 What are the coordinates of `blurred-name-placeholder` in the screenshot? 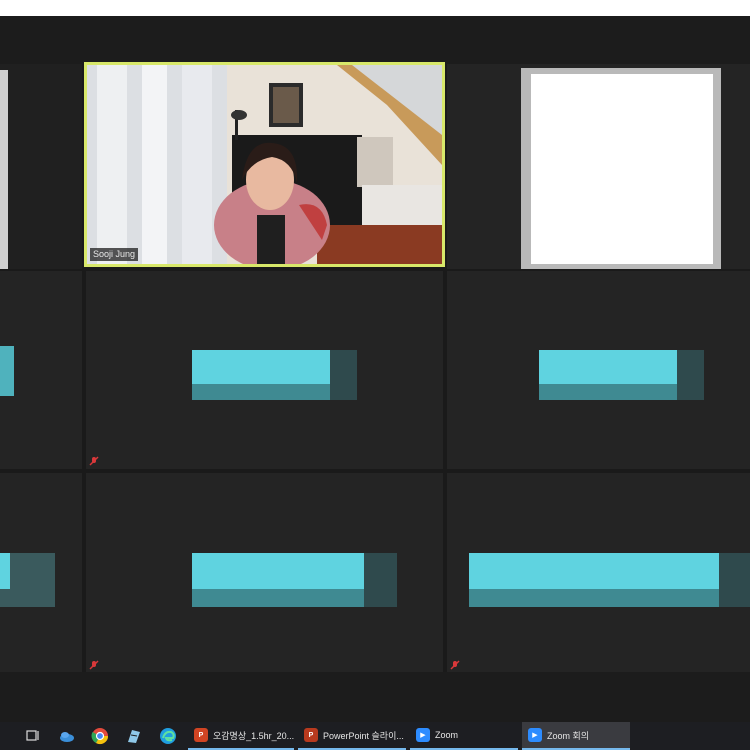 It's located at (7, 371).